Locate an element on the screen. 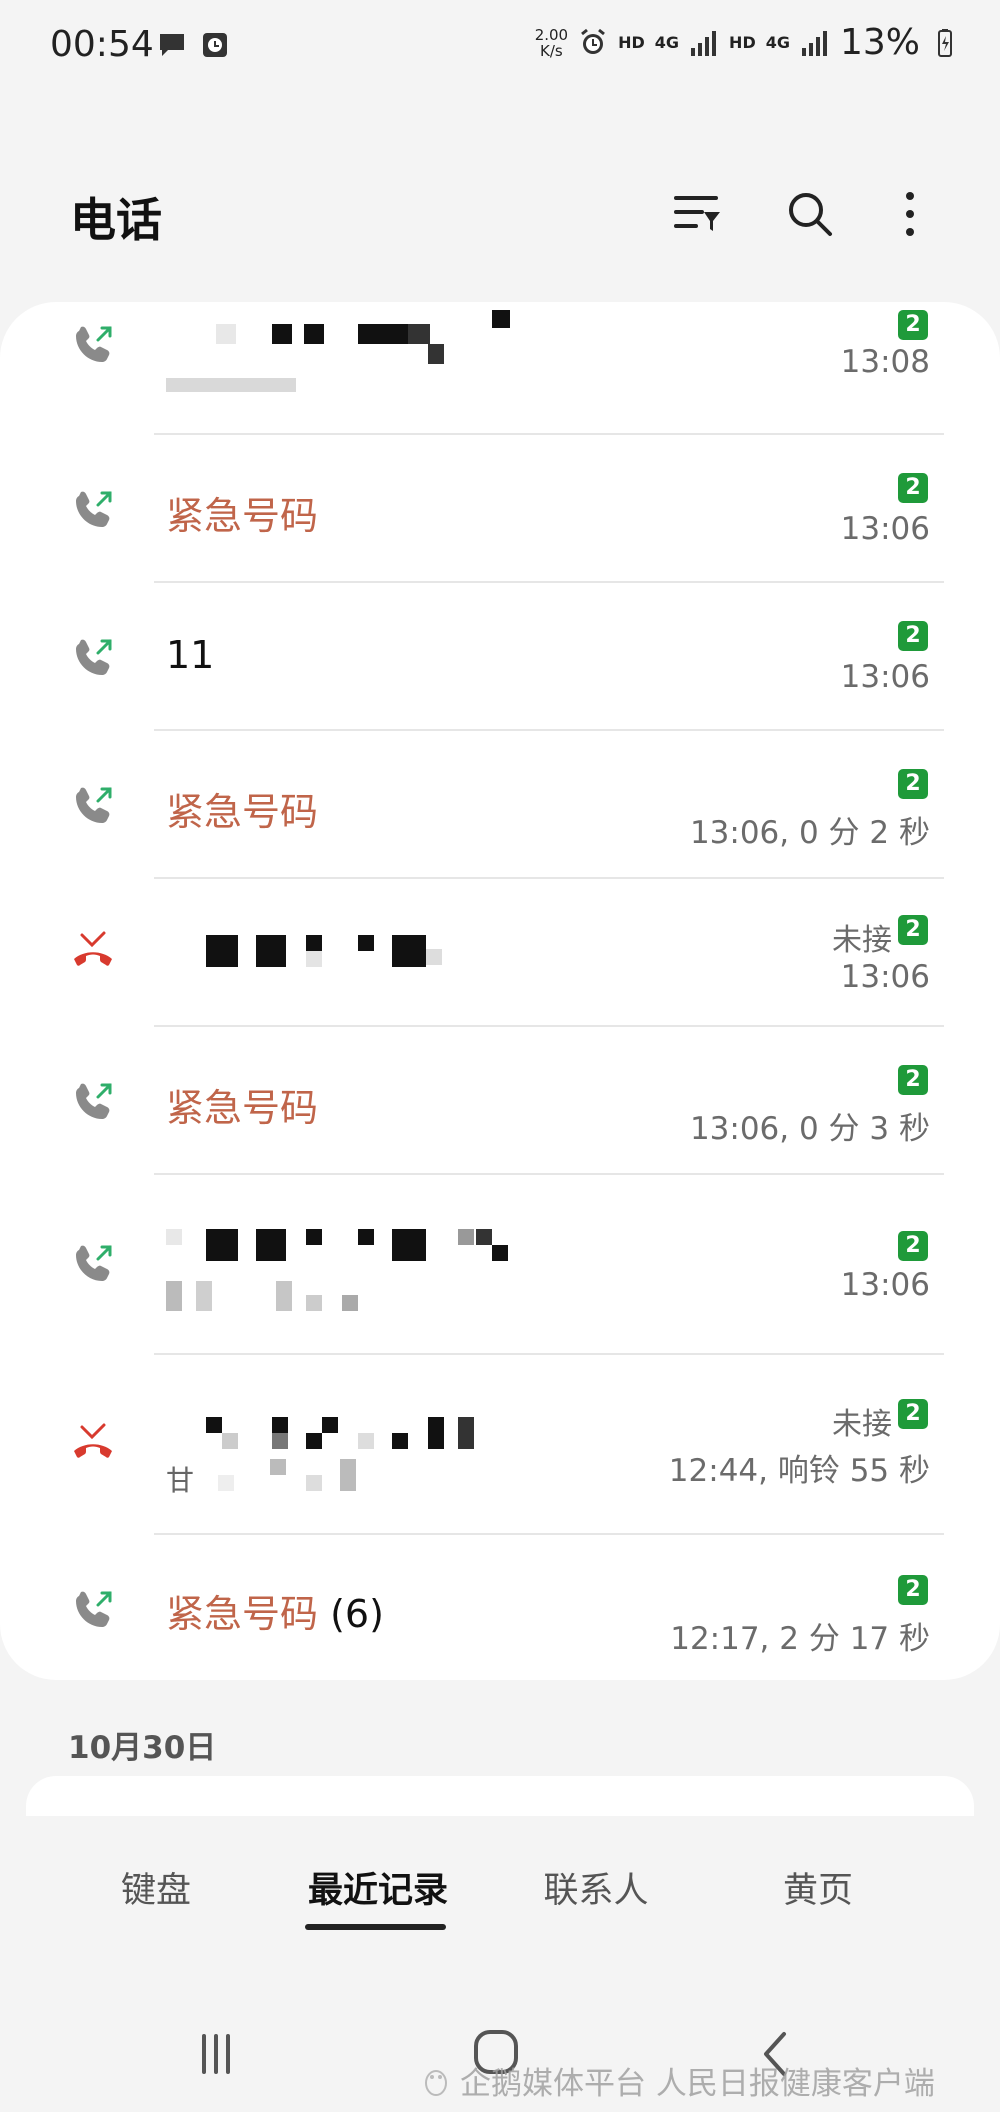 This screenshot has width=1000, height=2112. call-log-row: 2 13:08 is located at coordinates (500, 368).